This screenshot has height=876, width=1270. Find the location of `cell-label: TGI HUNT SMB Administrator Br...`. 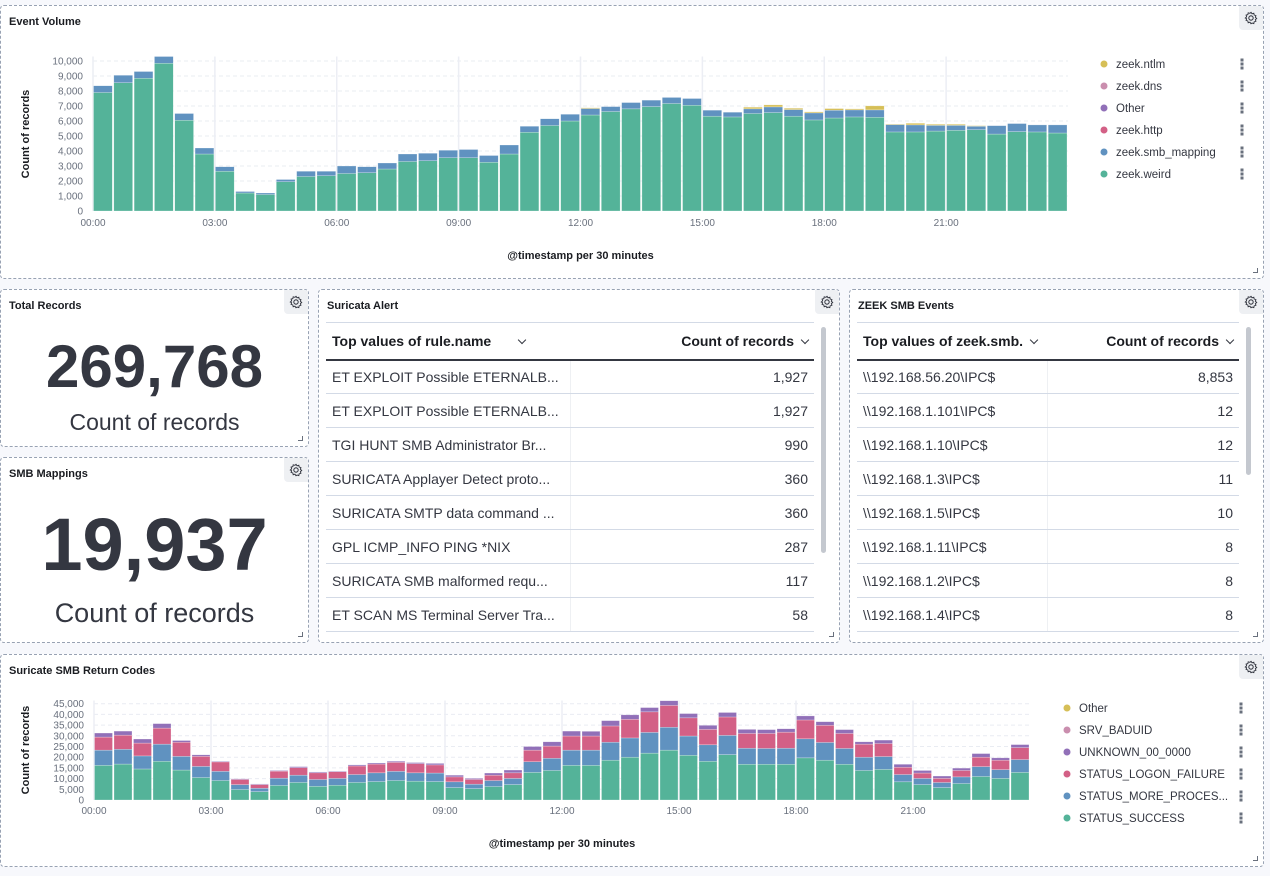

cell-label: TGI HUNT SMB Administrator Br... is located at coordinates (448, 444).